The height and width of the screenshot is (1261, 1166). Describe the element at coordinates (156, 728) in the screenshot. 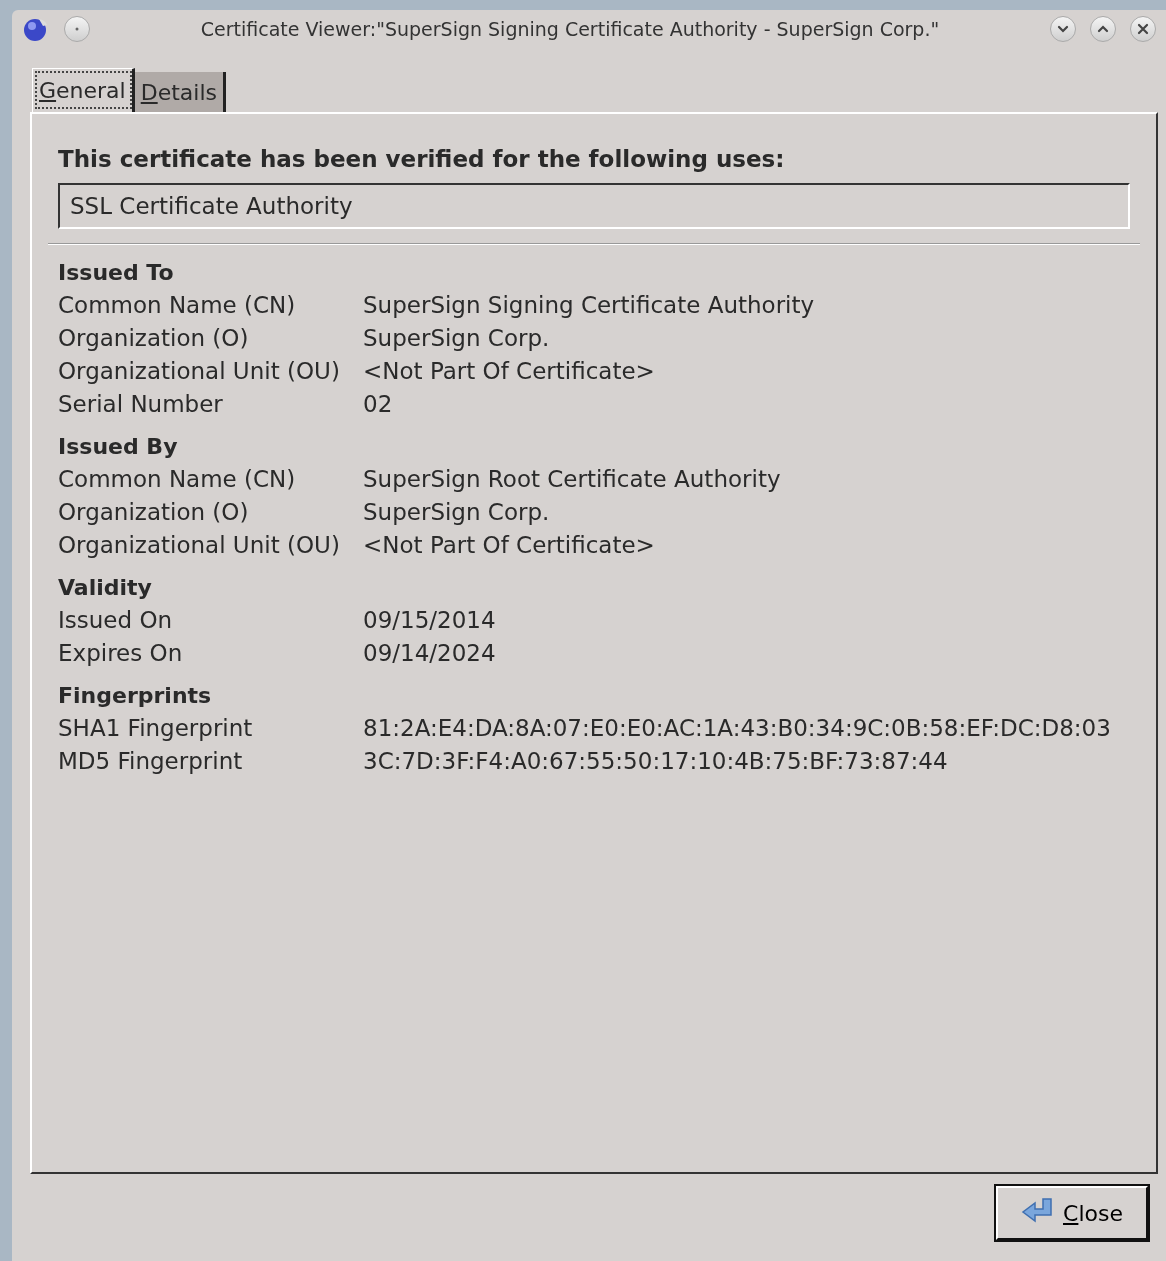

I see `field-label: SHA1 Fingerprint` at that location.